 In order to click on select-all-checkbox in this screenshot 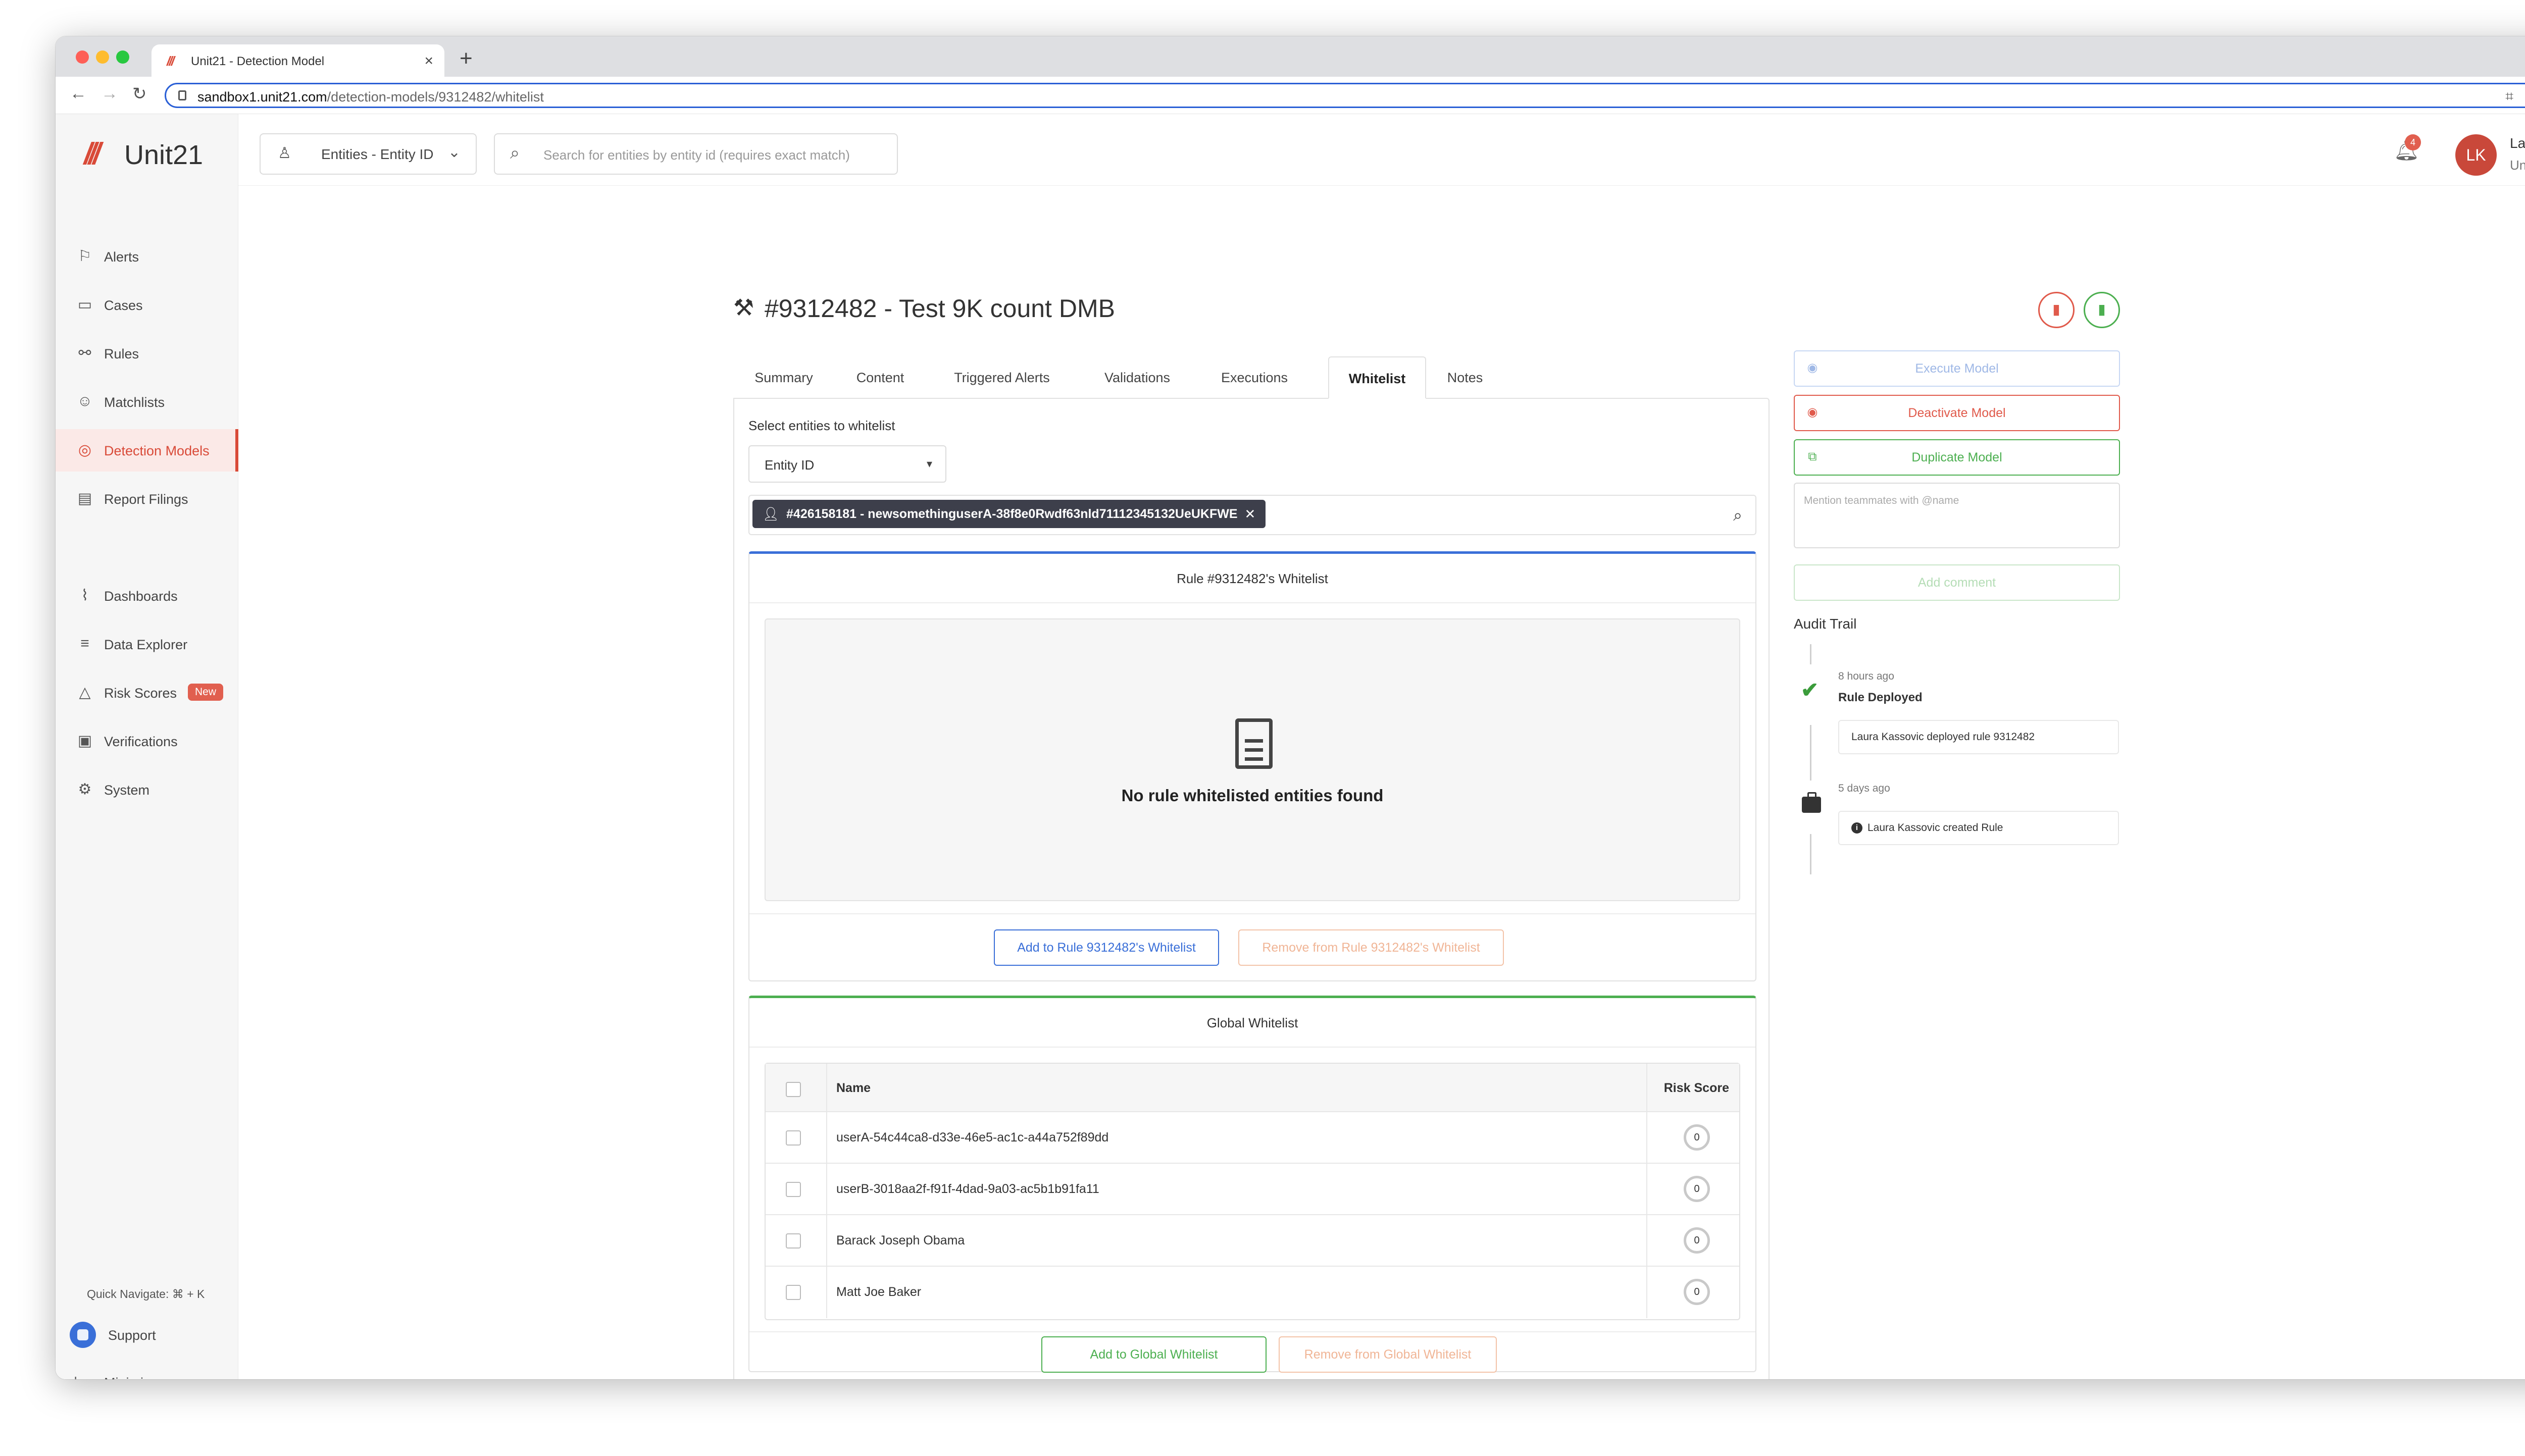, I will do `click(793, 1089)`.